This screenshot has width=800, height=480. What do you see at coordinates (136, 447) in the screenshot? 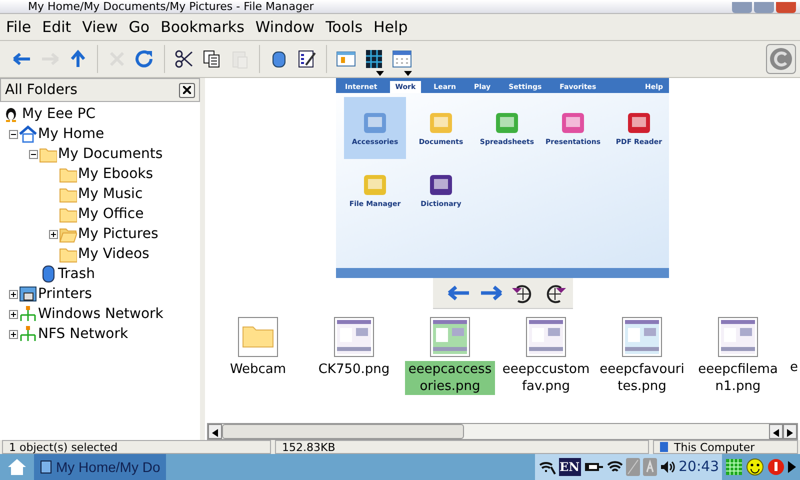
I see `status-text: 1 object(s) selected` at bounding box center [136, 447].